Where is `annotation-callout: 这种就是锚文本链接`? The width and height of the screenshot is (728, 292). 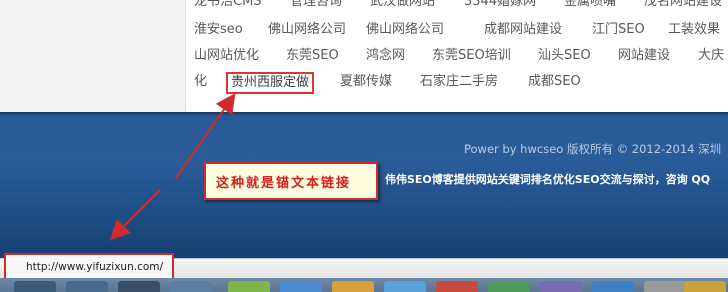 annotation-callout: 这种就是锚文本链接 is located at coordinates (291, 181).